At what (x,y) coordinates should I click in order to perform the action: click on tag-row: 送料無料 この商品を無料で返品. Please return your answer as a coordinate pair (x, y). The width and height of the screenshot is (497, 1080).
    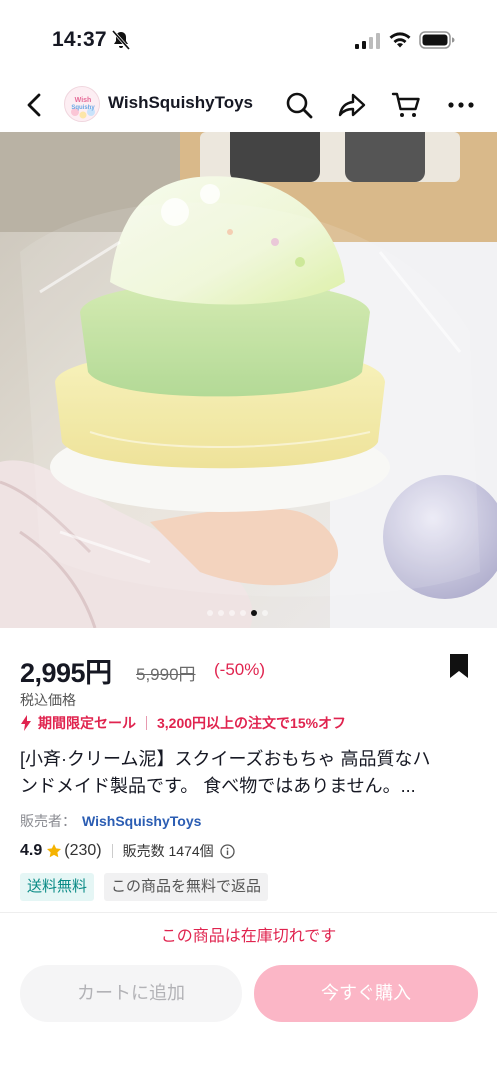
    Looking at the image, I should click on (144, 887).